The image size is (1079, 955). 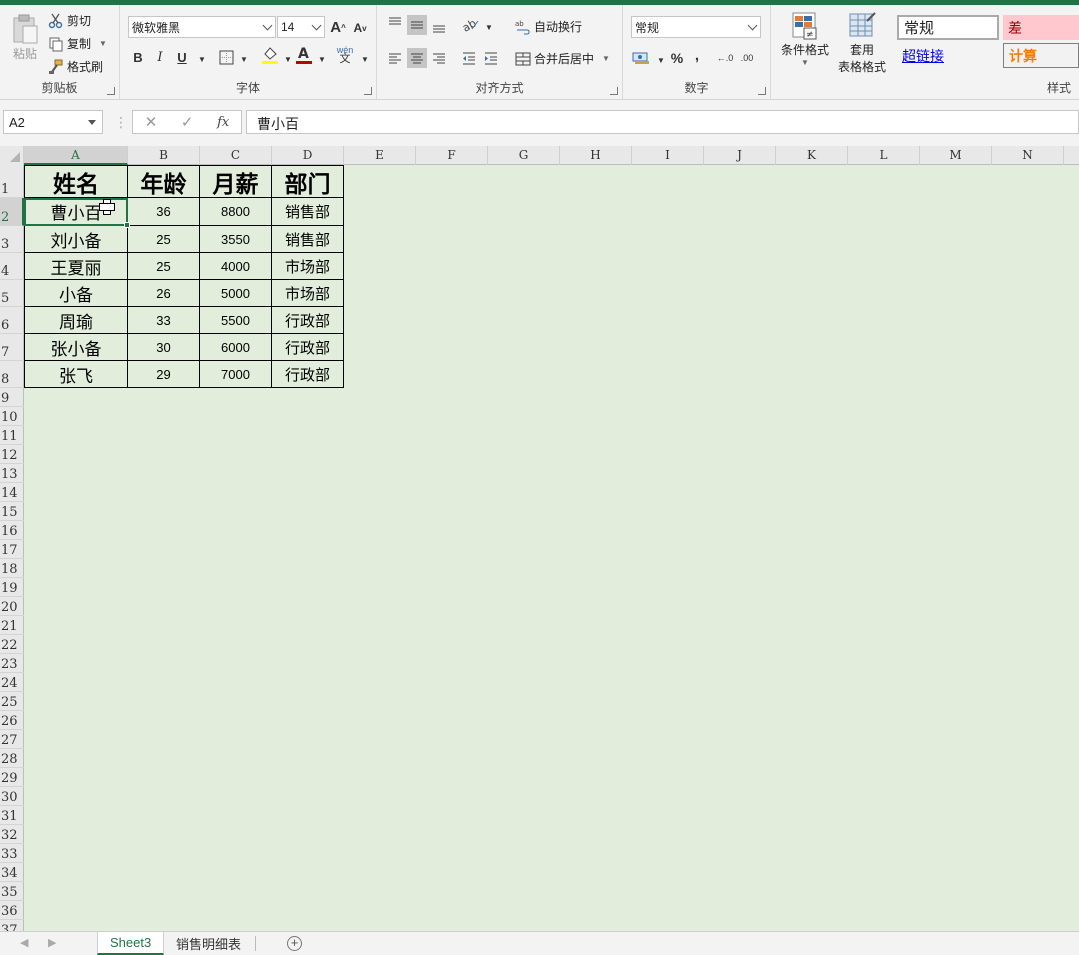 What do you see at coordinates (596, 155) in the screenshot?
I see `column-header-H: H` at bounding box center [596, 155].